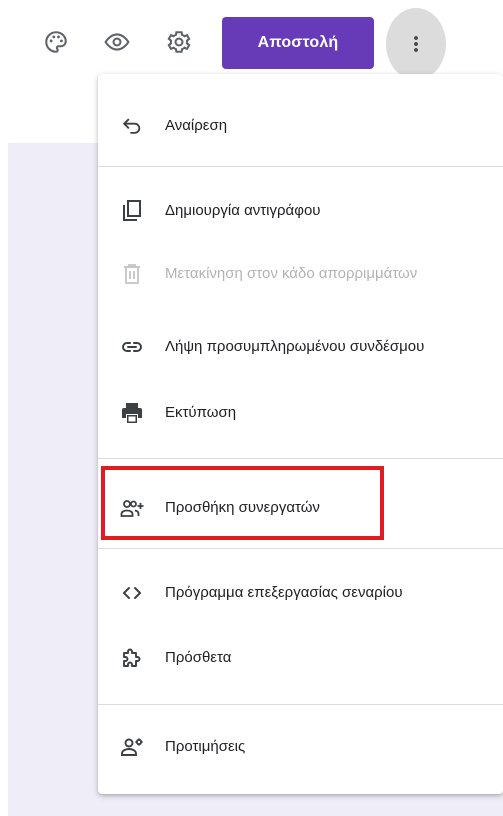 The width and height of the screenshot is (503, 816). What do you see at coordinates (132, 126) in the screenshot?
I see `undo-icon` at bounding box center [132, 126].